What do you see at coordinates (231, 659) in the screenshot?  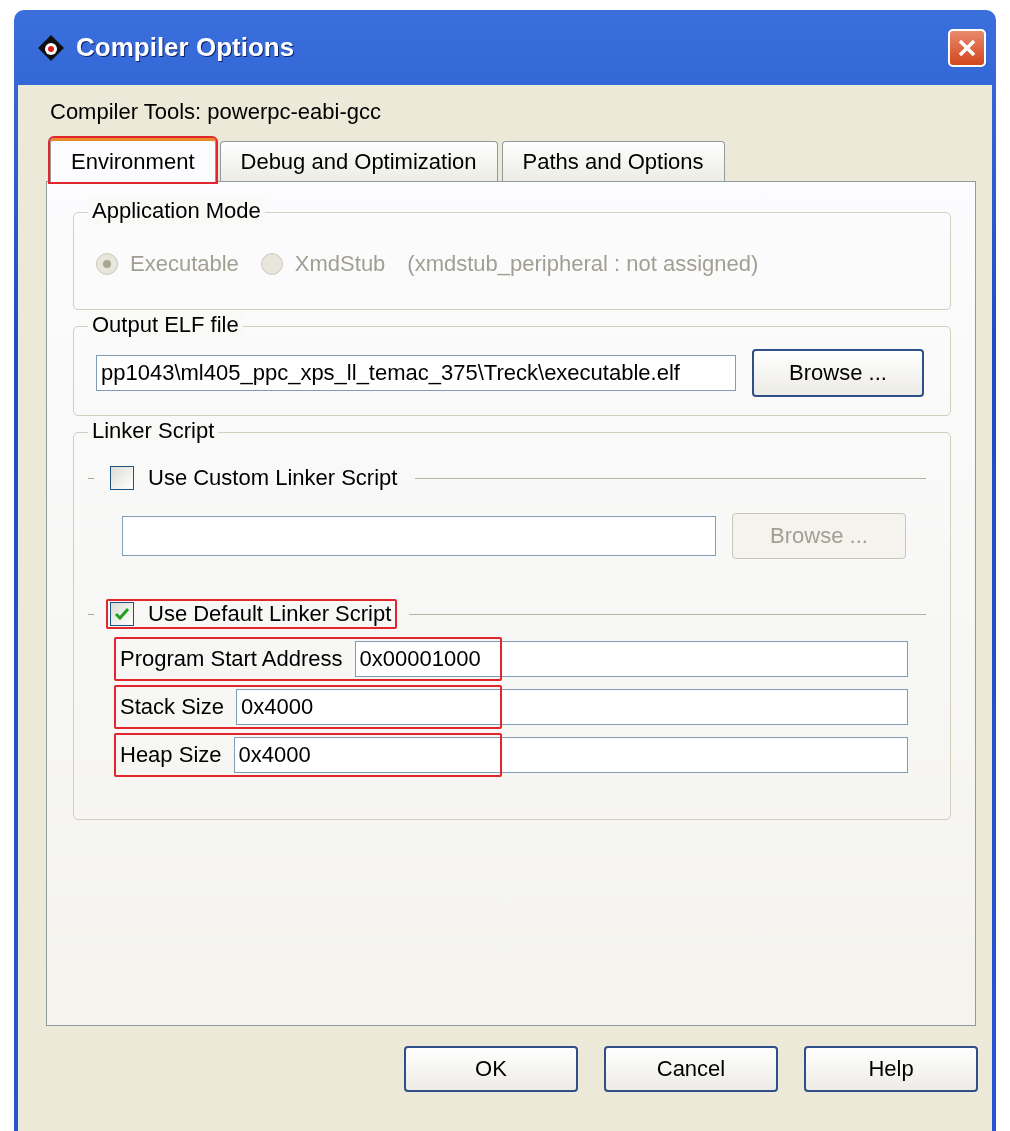 I see `field-label: Program Start Address` at bounding box center [231, 659].